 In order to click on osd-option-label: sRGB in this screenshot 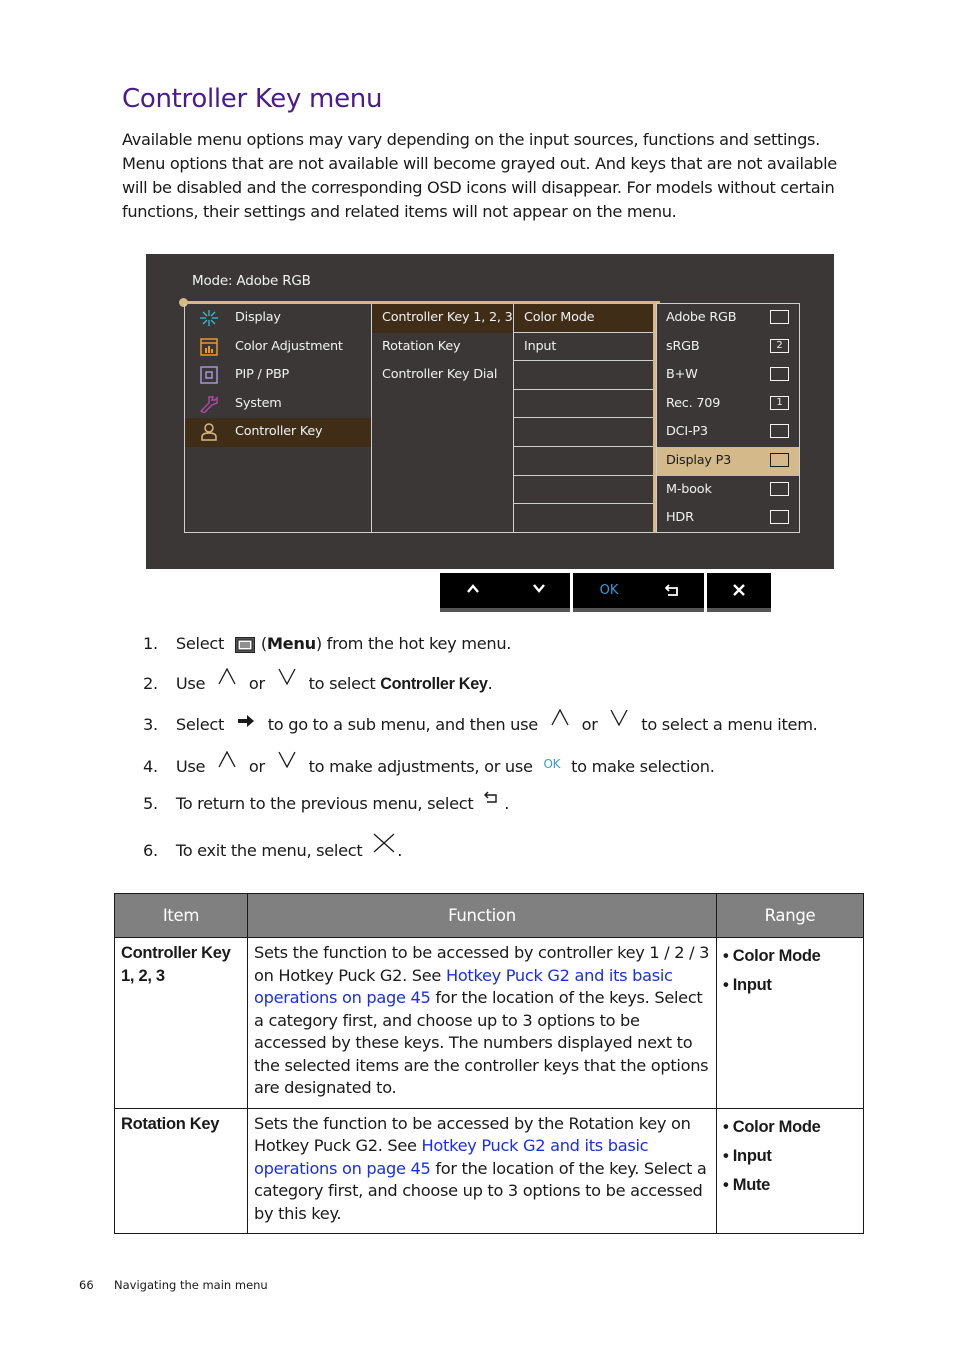, I will do `click(683, 346)`.